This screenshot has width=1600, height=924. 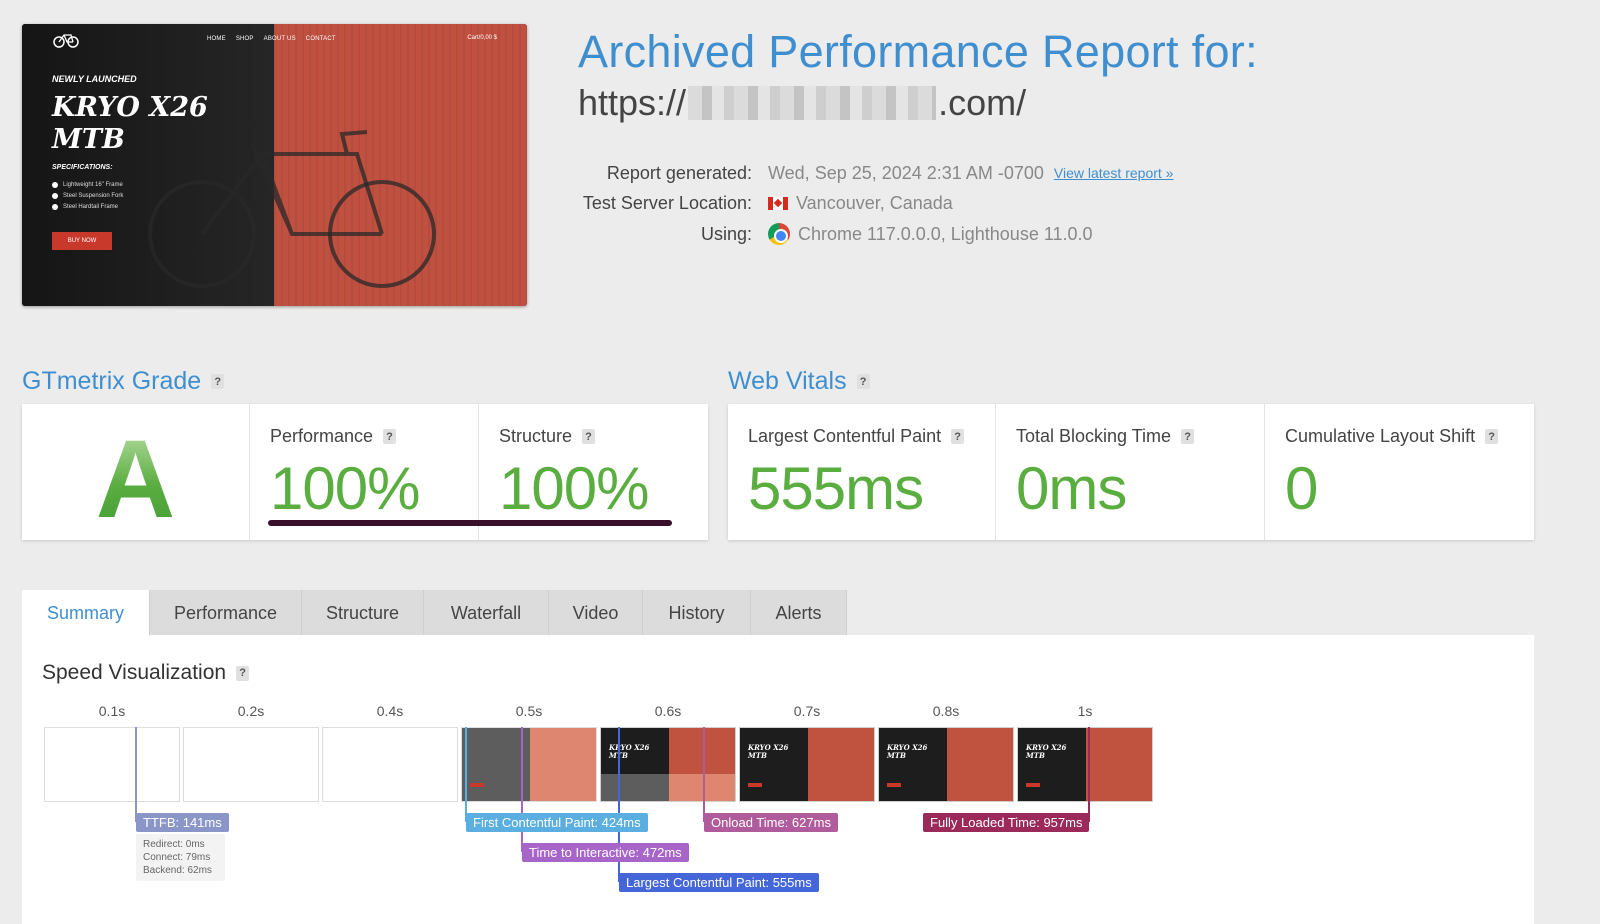 I want to click on tab-structure: Structure, so click(x=363, y=613).